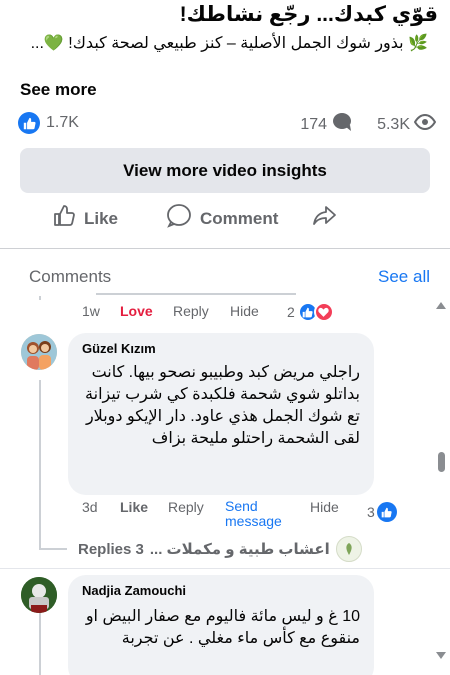 The image size is (450, 675). Describe the element at coordinates (441, 462) in the screenshot. I see `scrollbar-thumb` at that location.